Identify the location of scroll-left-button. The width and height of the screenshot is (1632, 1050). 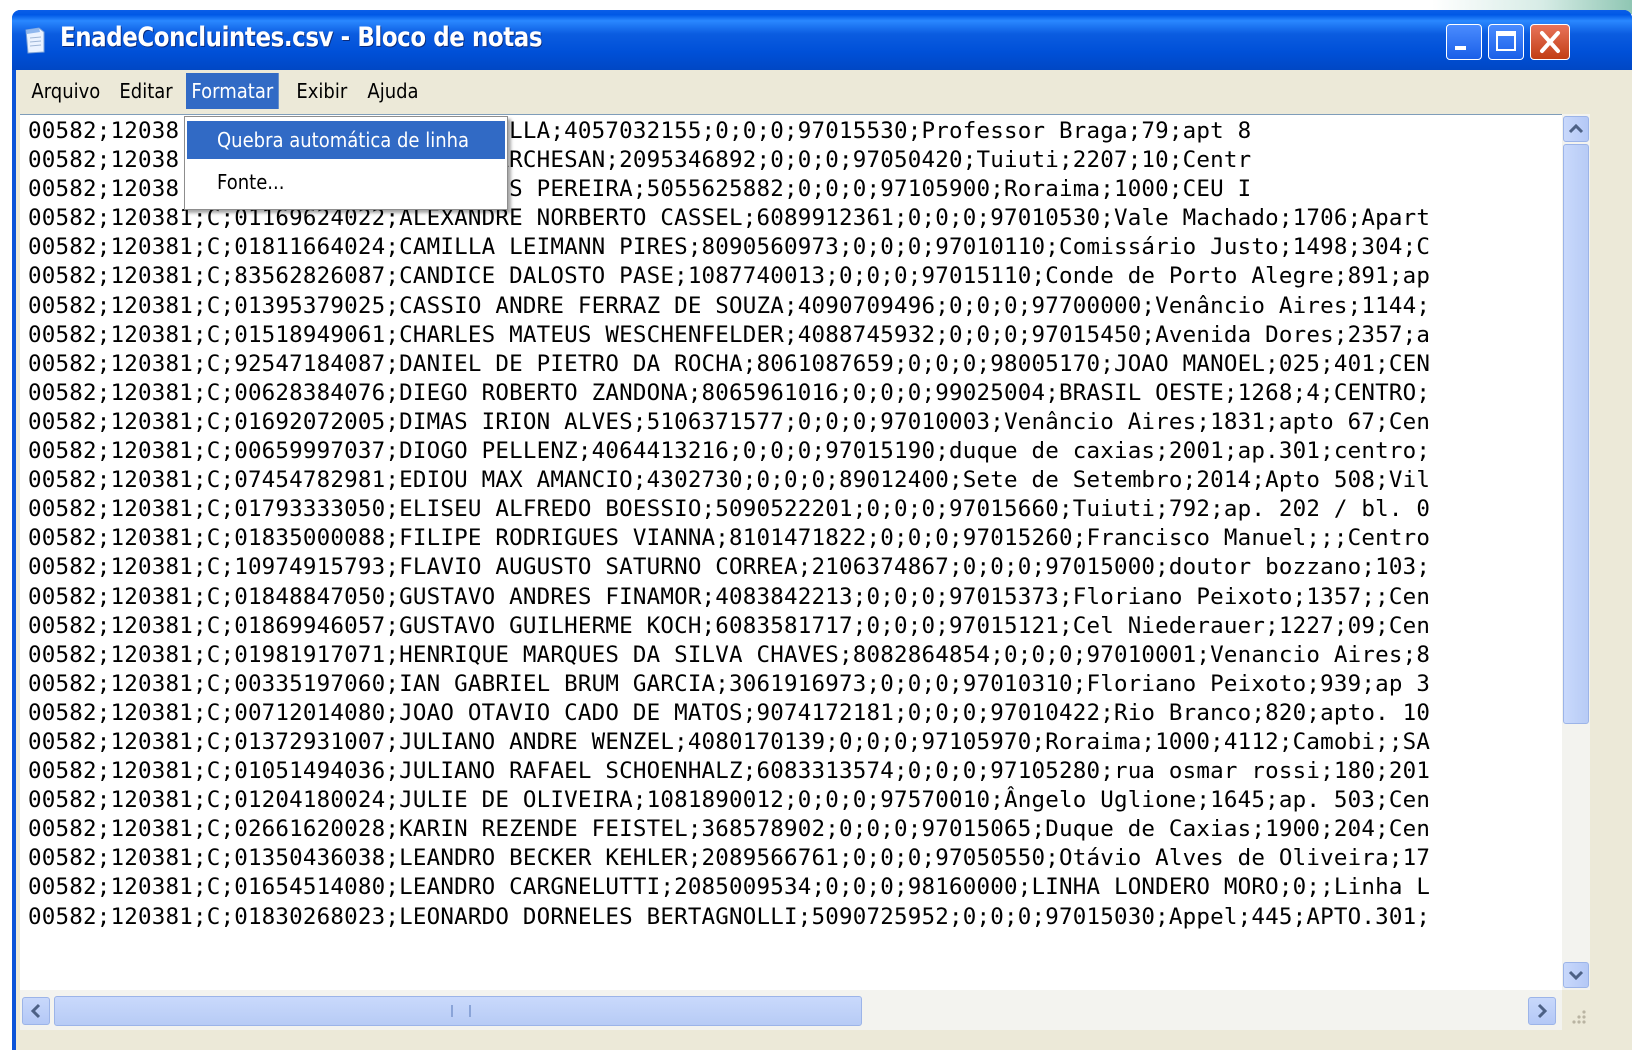
(36, 1011).